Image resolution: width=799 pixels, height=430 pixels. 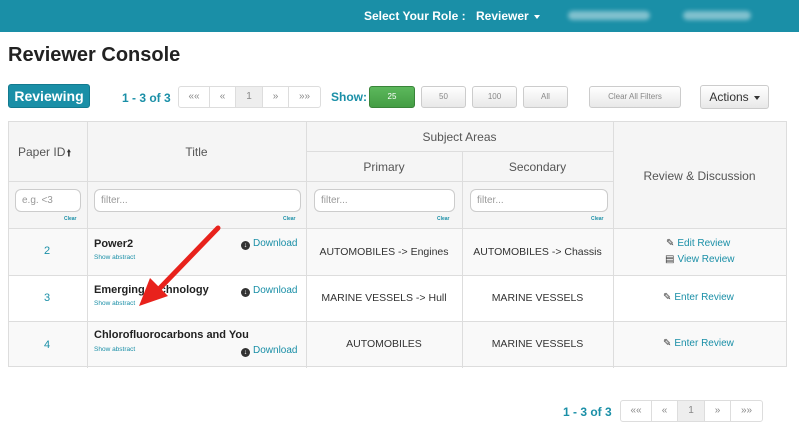 What do you see at coordinates (70, 219) in the screenshot?
I see `paper-id-clear-link: Clear` at bounding box center [70, 219].